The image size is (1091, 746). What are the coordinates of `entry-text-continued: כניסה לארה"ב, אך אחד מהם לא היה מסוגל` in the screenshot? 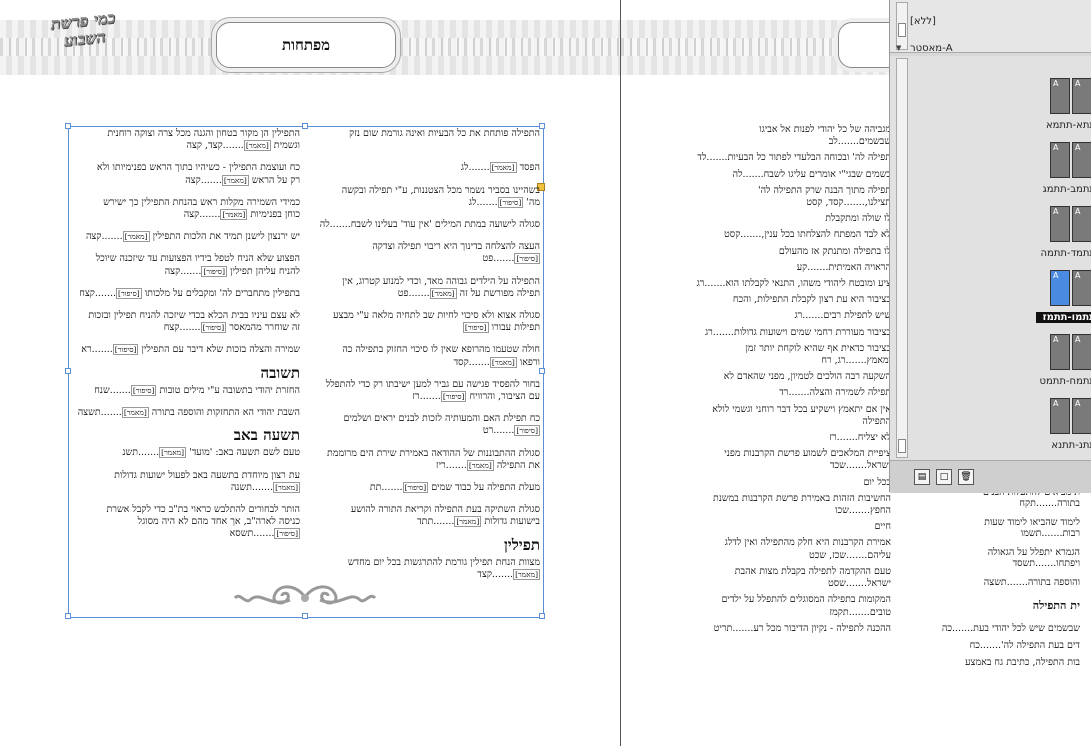 It's located at (218, 522).